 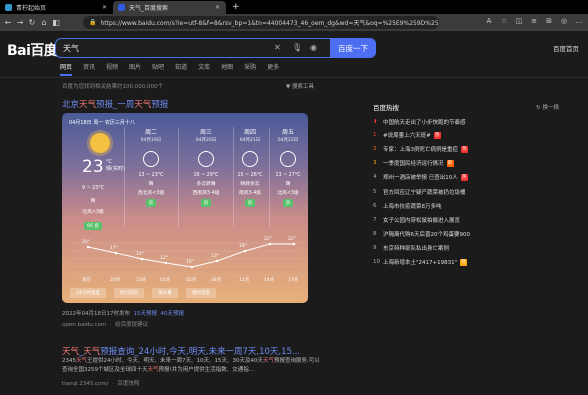 What do you see at coordinates (419, 122) in the screenshot?
I see `hot-item: ⬆ 中国航天走出了小步快跑的节奏感` at bounding box center [419, 122].